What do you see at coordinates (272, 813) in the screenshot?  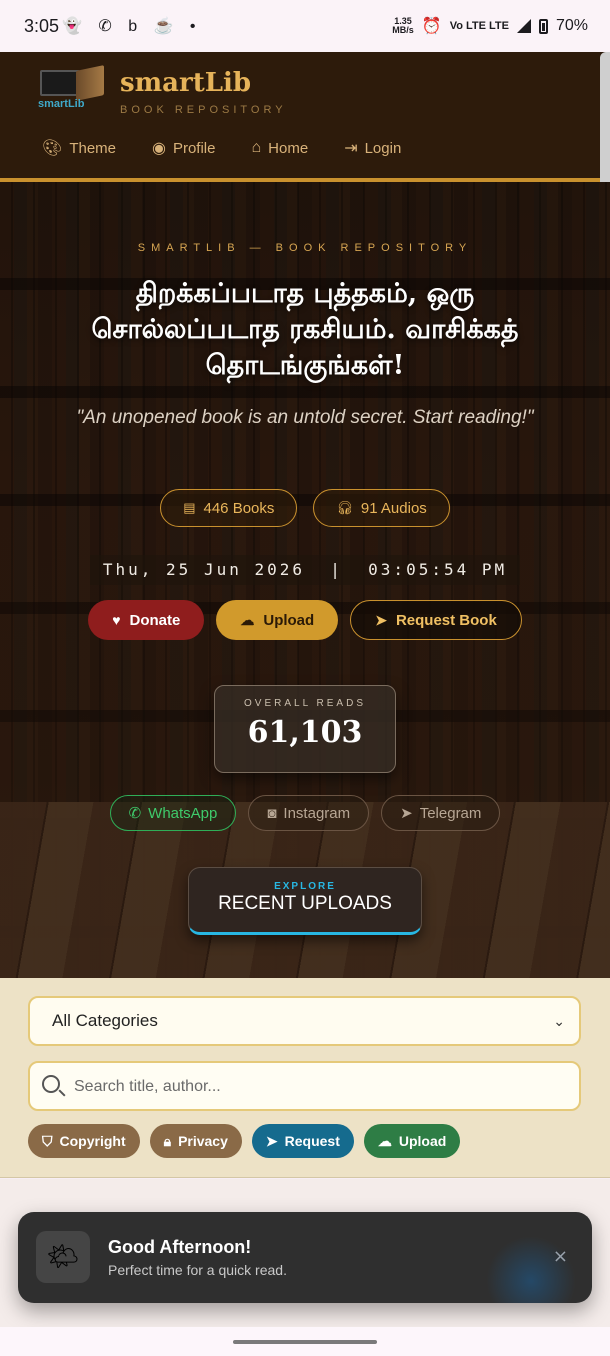 I see `instagram-icon: ◙` at bounding box center [272, 813].